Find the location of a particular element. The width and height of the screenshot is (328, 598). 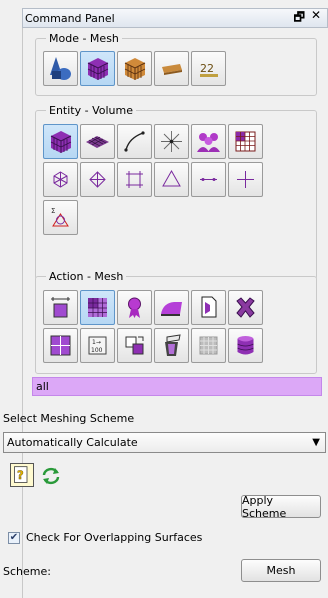

interval-matching-icon: 1→ 100 is located at coordinates (97, 345).